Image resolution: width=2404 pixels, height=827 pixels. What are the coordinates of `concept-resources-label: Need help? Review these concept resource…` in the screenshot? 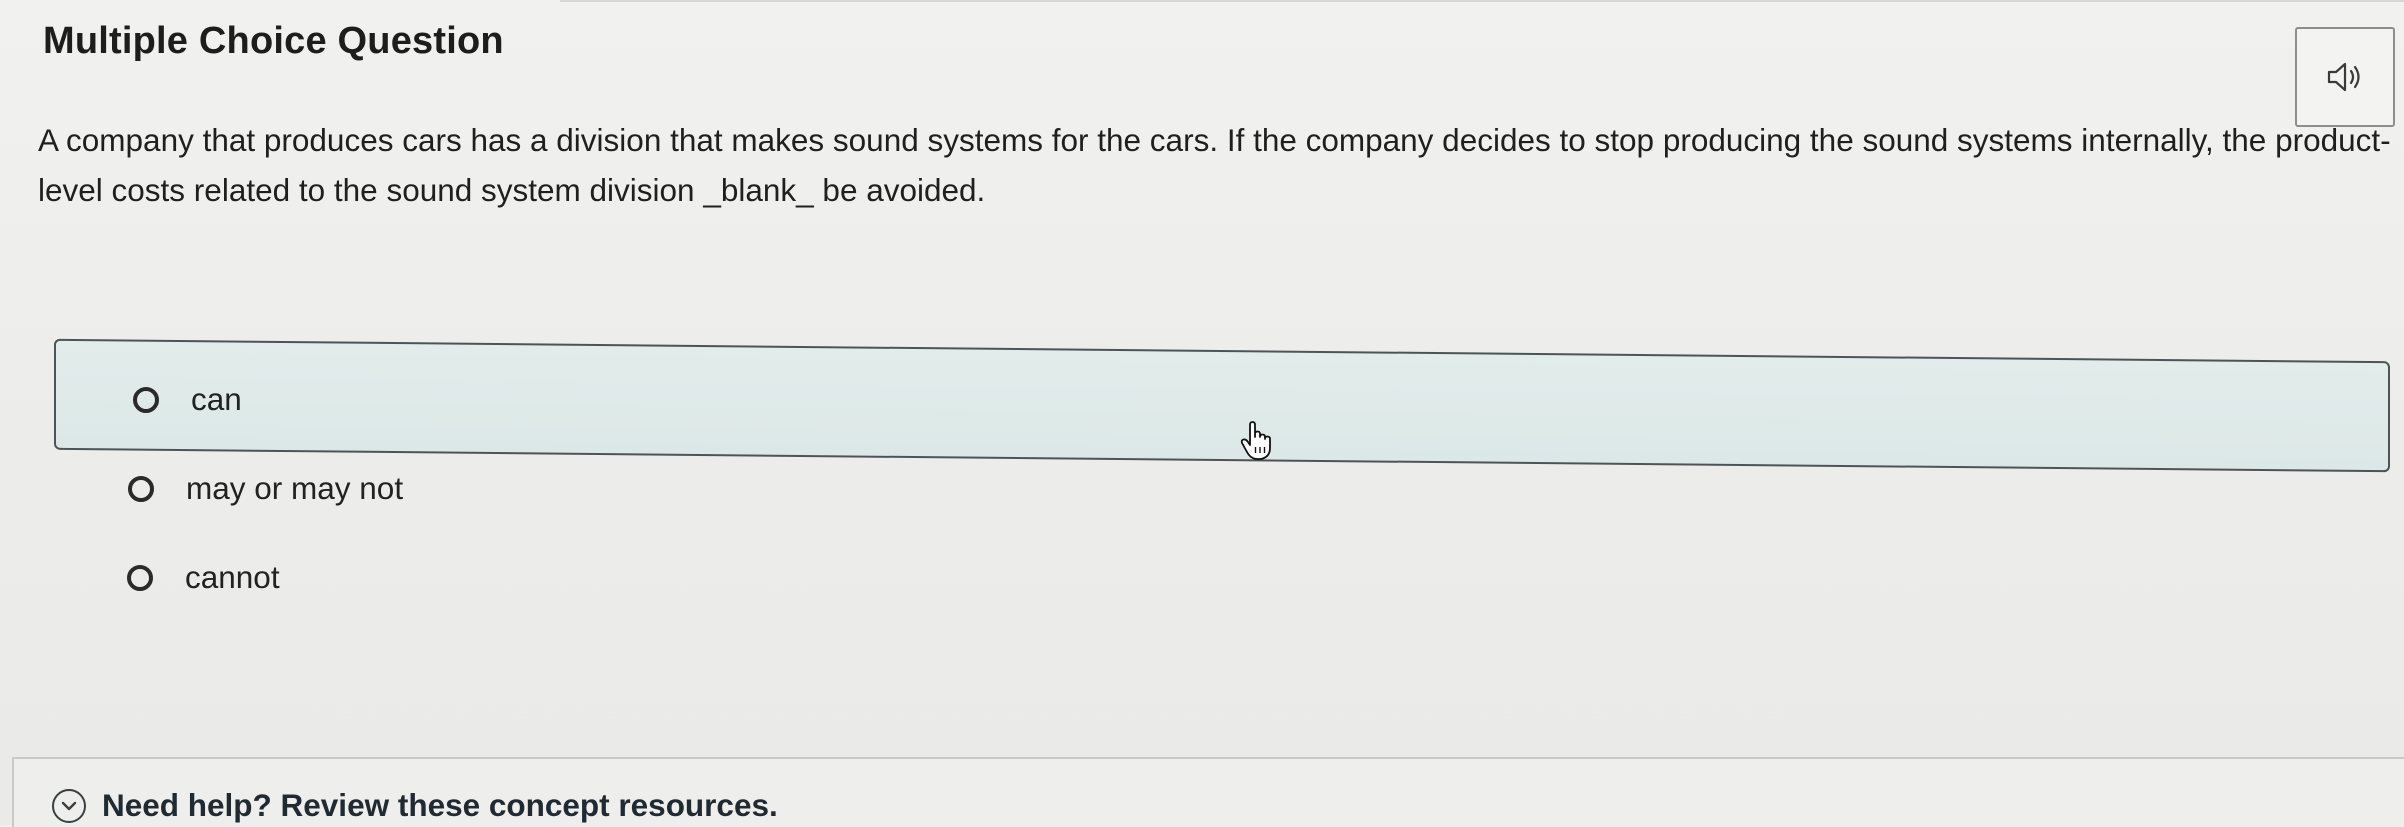 It's located at (440, 805).